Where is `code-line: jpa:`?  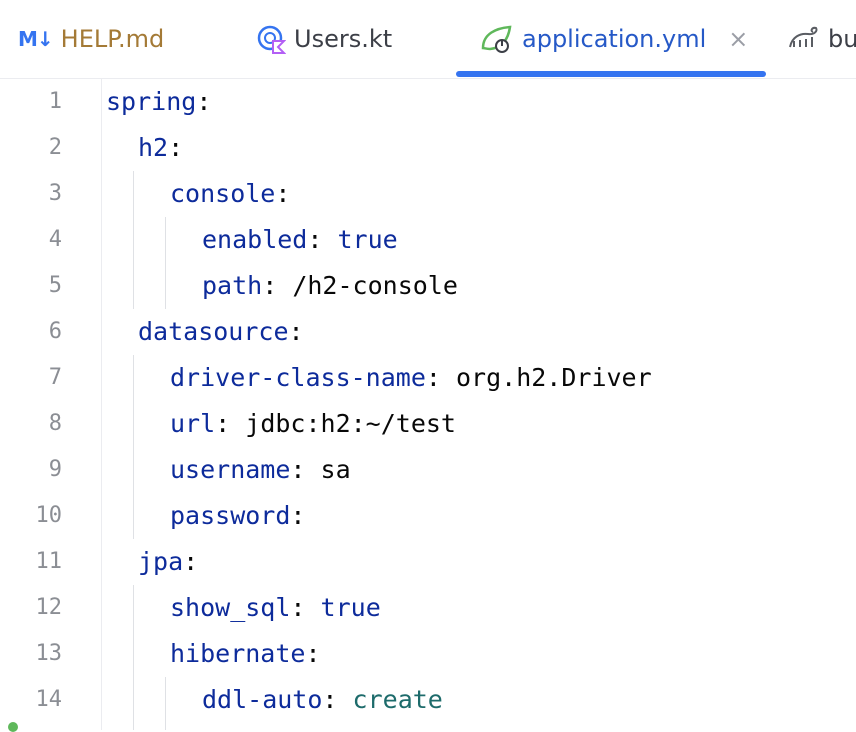 code-line: jpa: is located at coordinates (168, 562).